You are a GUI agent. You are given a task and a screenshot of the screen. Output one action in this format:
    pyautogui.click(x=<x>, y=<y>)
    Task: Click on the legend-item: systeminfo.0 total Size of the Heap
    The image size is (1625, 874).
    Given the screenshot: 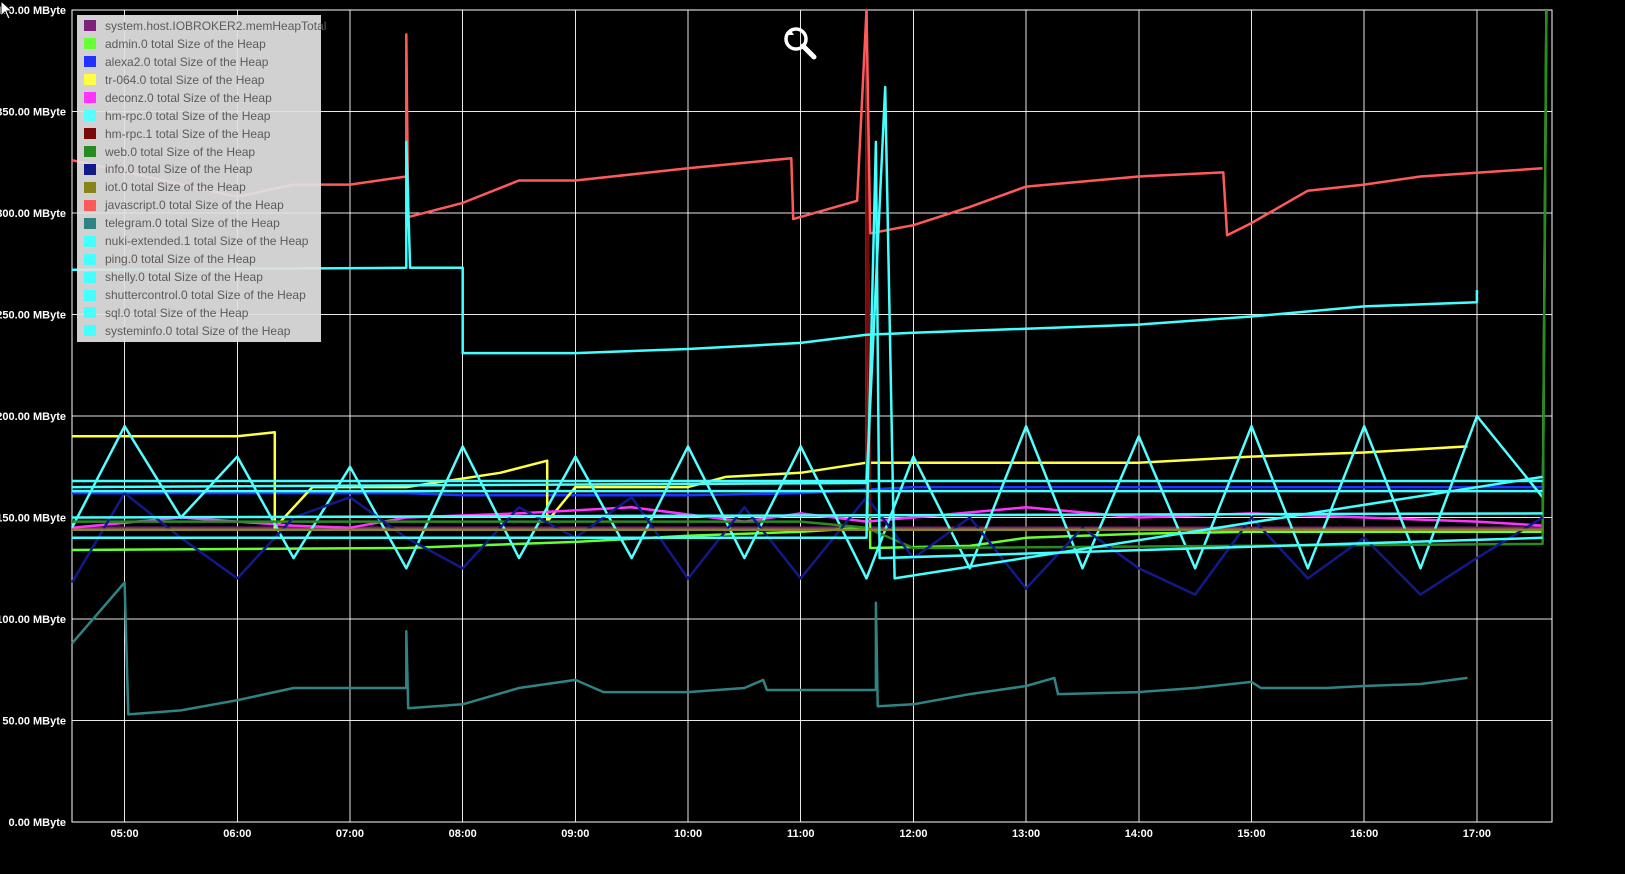 What is the action you would take?
    pyautogui.click(x=199, y=331)
    